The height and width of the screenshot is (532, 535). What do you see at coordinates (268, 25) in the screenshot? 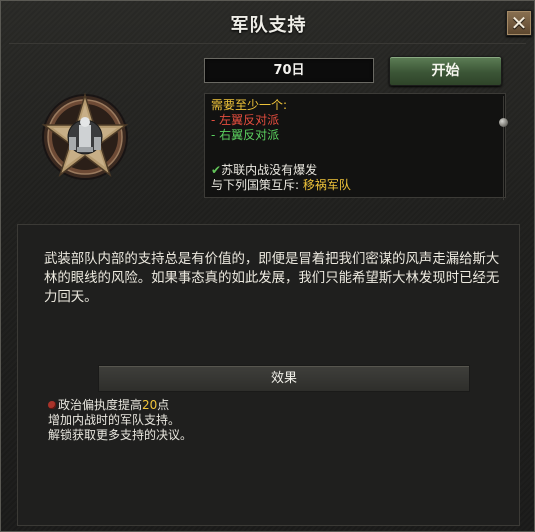
I see `window-title: 军队支持` at bounding box center [268, 25].